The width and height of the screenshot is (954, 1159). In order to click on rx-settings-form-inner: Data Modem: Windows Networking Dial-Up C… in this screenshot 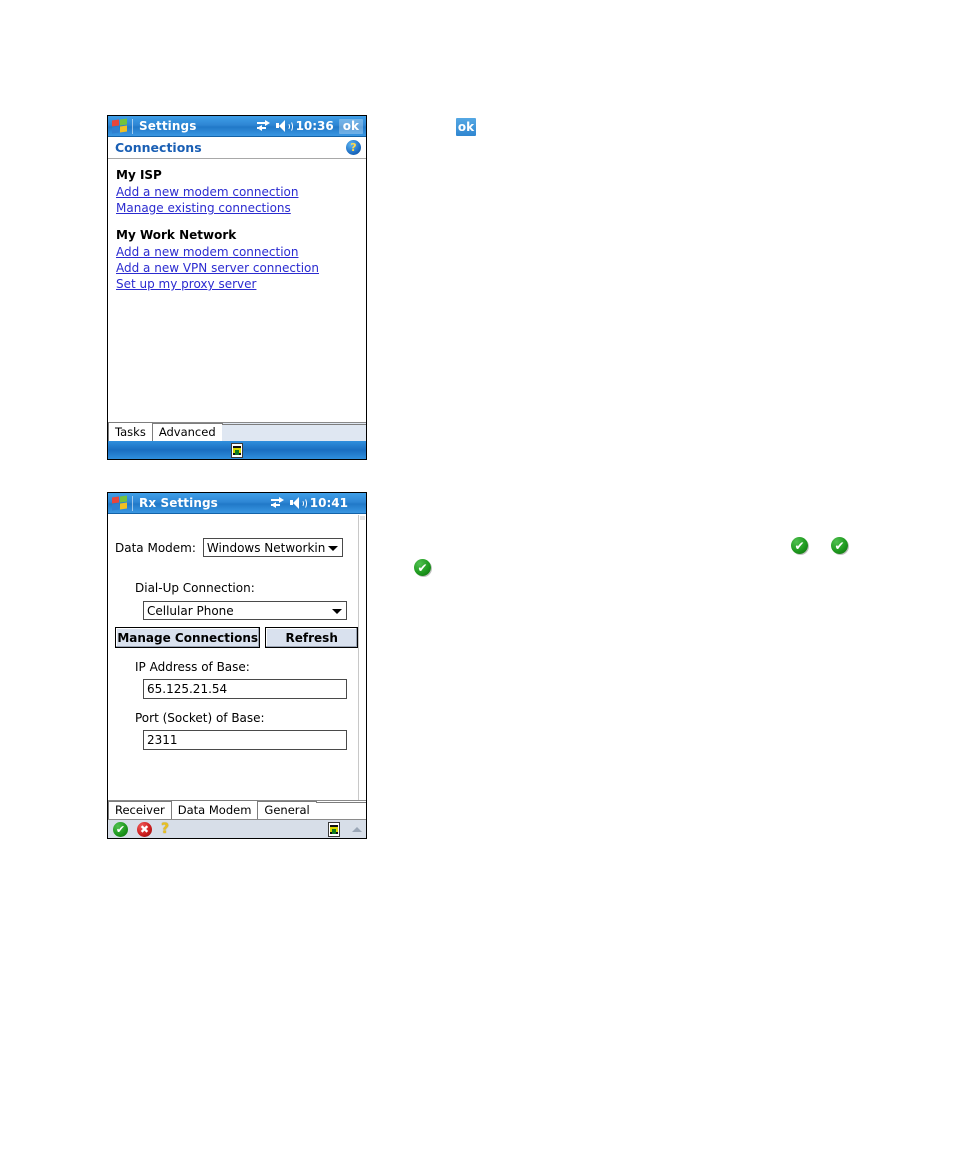, I will do `click(233, 657)`.